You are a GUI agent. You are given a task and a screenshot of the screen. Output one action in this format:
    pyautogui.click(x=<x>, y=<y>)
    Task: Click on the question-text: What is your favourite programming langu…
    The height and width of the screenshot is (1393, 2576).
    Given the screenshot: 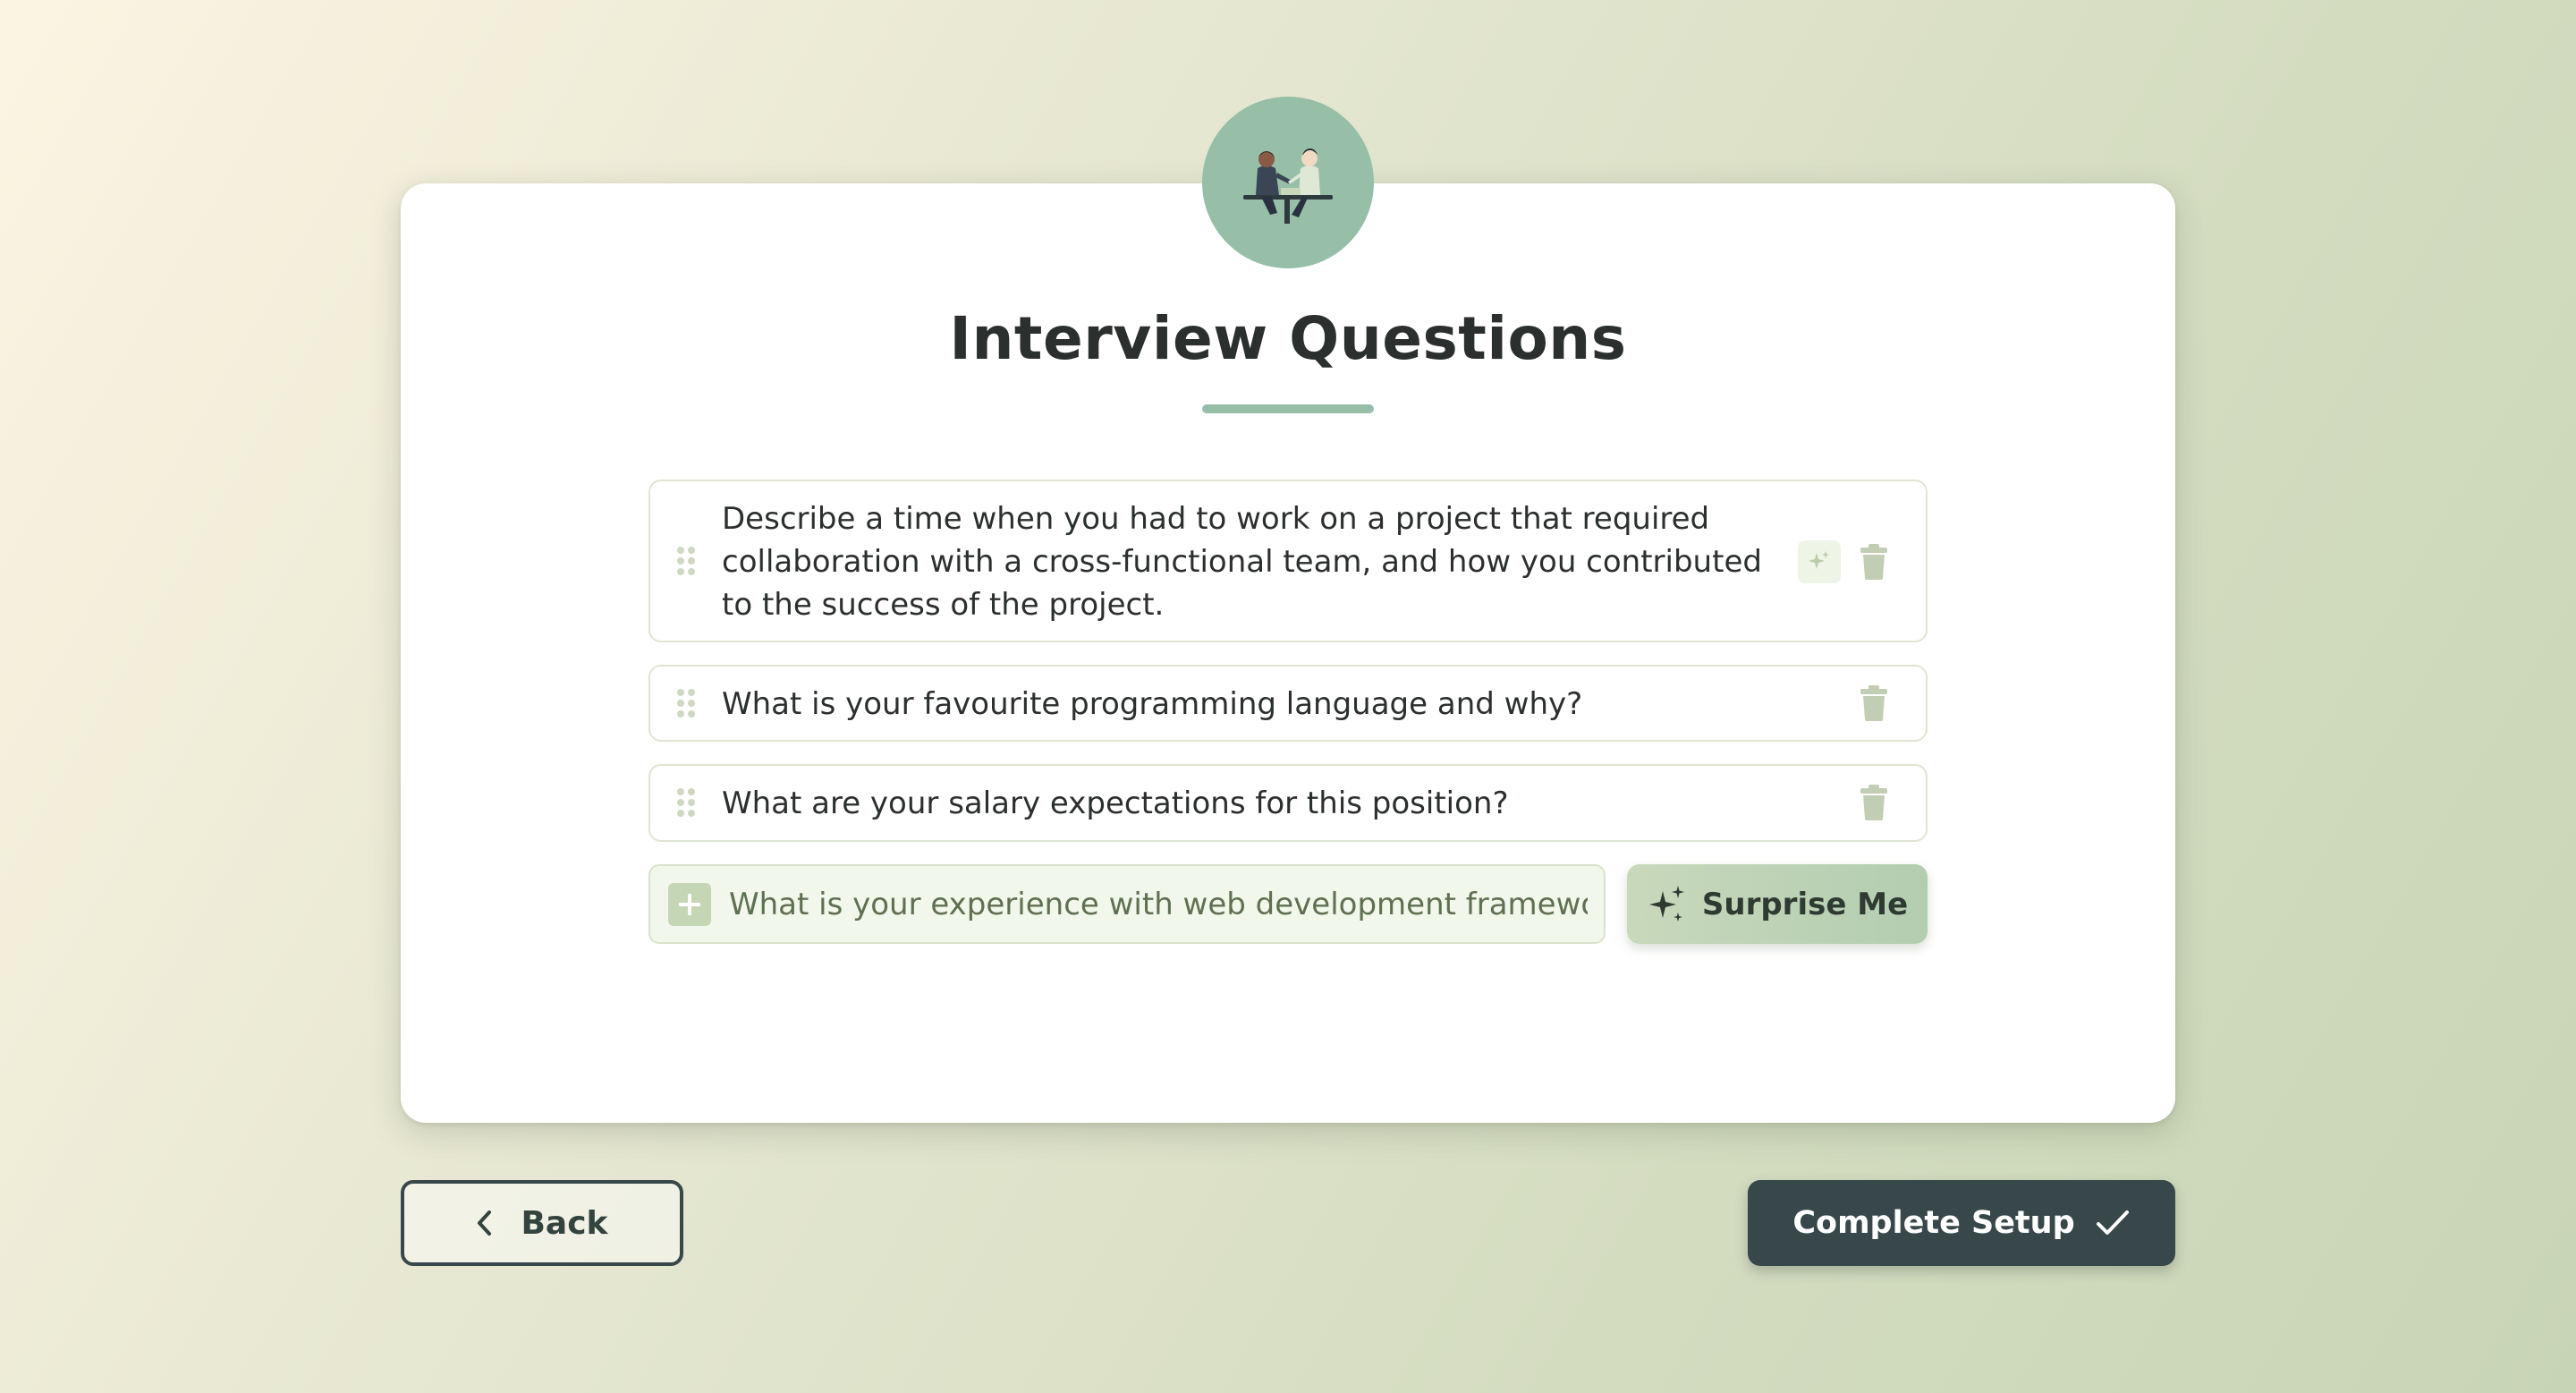 What is the action you would take?
    pyautogui.click(x=1152, y=704)
    